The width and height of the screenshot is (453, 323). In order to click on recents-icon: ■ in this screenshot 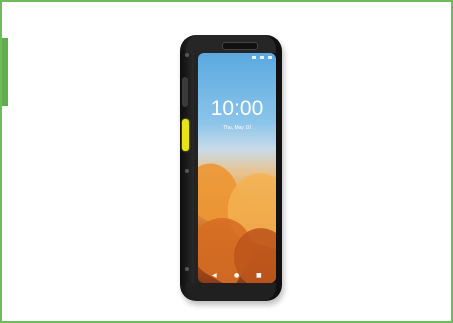, I will do `click(259, 275)`.